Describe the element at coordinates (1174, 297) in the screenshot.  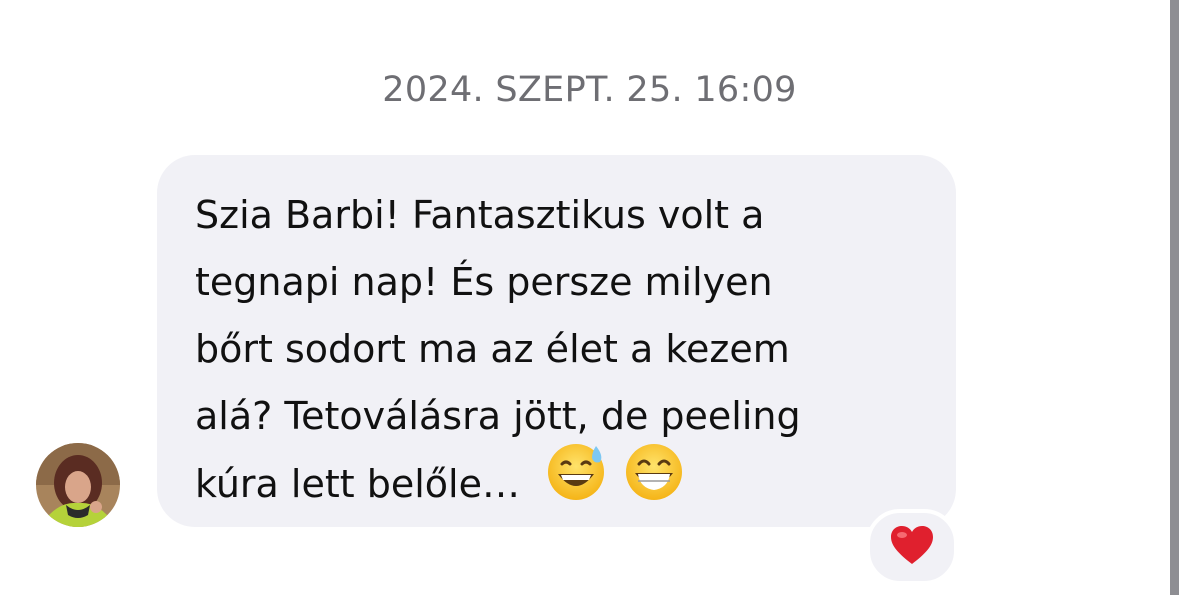
I see `scrollbar` at that location.